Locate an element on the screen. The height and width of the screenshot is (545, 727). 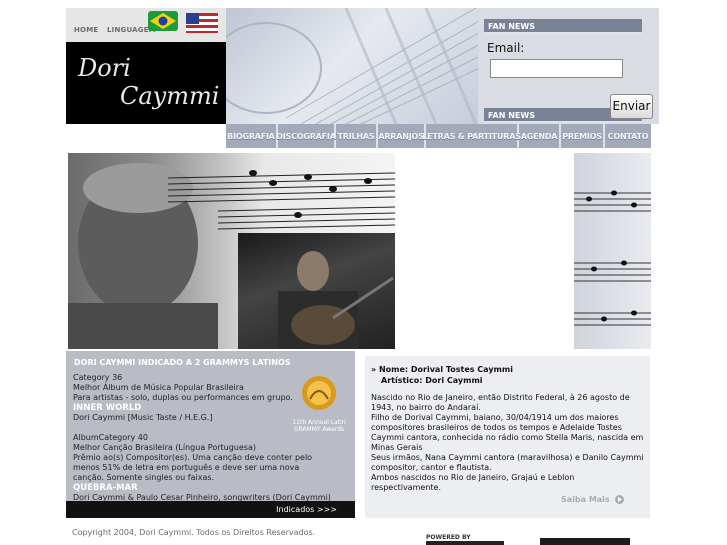
site-logo: Dori Caymmi is located at coordinates (146, 83).